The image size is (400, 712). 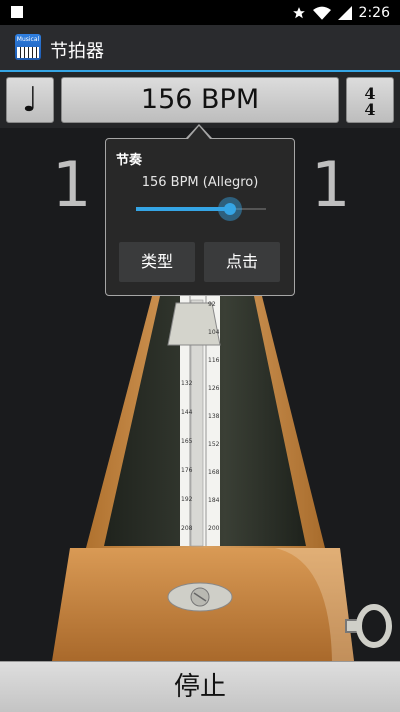 I want to click on slider-thumb, so click(x=229, y=209).